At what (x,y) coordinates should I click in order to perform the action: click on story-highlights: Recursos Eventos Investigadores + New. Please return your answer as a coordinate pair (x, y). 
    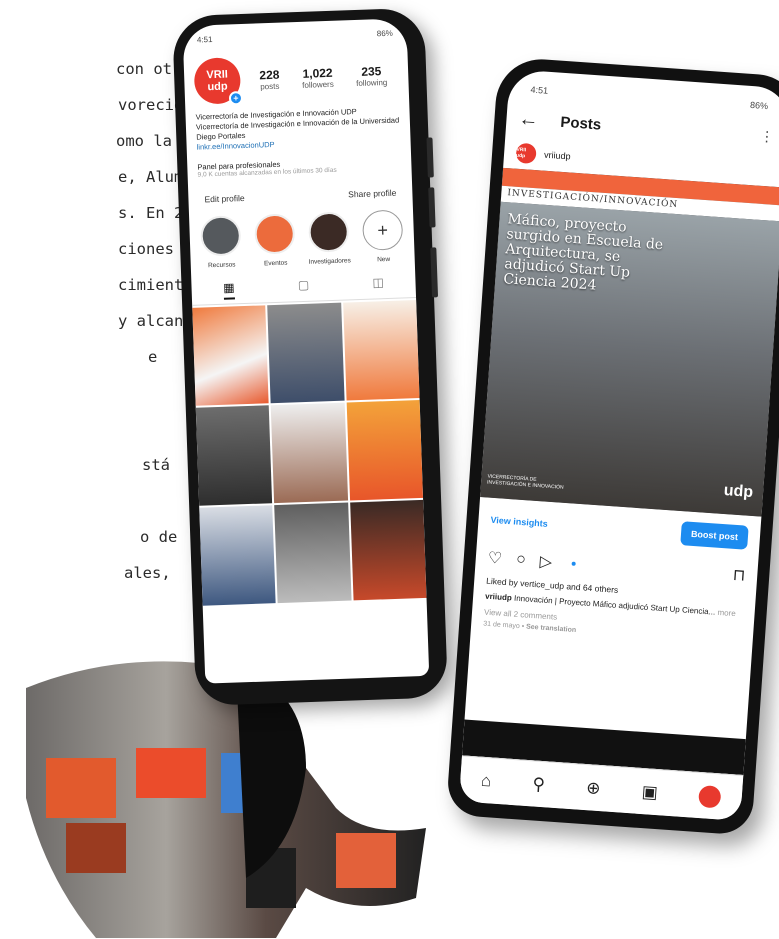
    Looking at the image, I should click on (302, 239).